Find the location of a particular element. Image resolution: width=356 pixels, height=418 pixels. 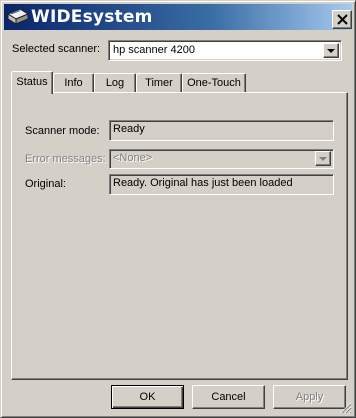

scanner-mode-field: Ready is located at coordinates (221, 130).